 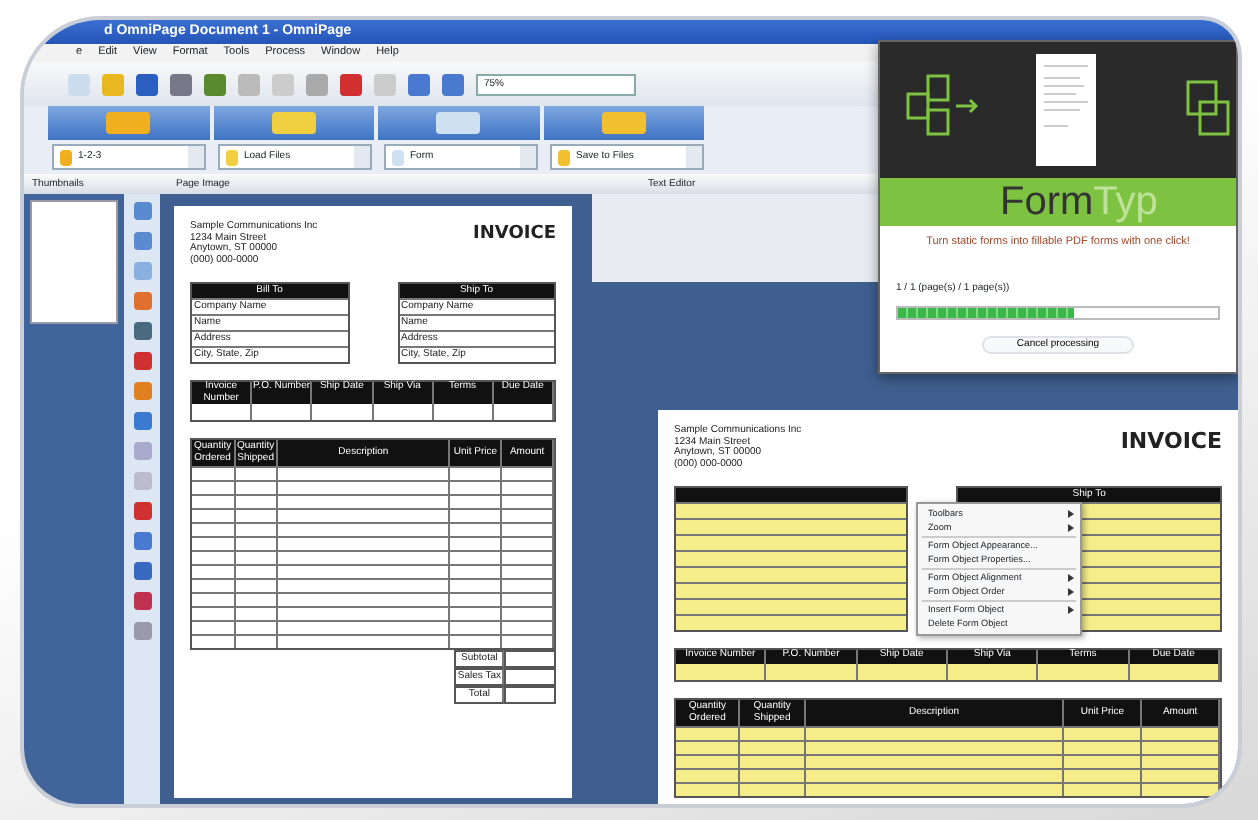 I want to click on product-logo: FormTyp, so click(x=1079, y=202).